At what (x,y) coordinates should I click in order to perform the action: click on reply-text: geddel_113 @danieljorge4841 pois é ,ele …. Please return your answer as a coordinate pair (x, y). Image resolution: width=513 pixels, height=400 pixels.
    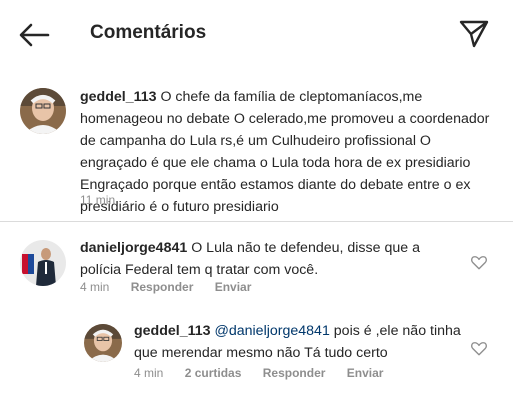
    Looking at the image, I should click on (299, 342).